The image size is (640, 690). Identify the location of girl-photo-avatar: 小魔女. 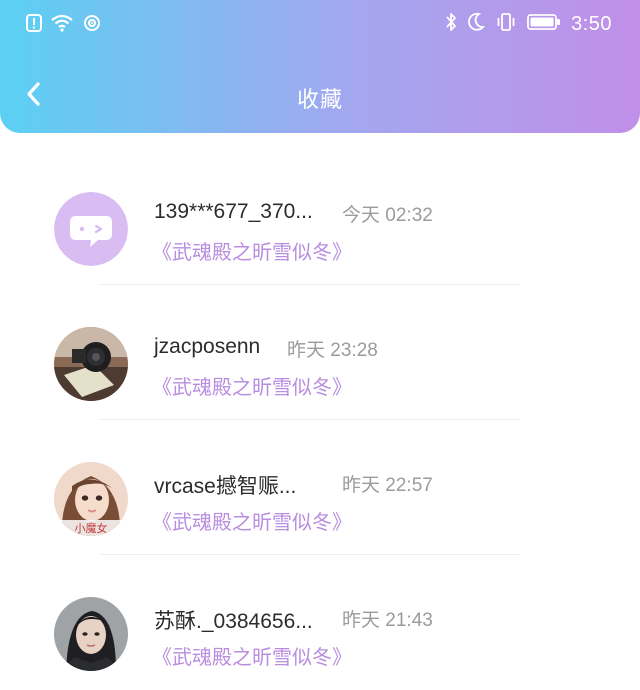
(91, 499).